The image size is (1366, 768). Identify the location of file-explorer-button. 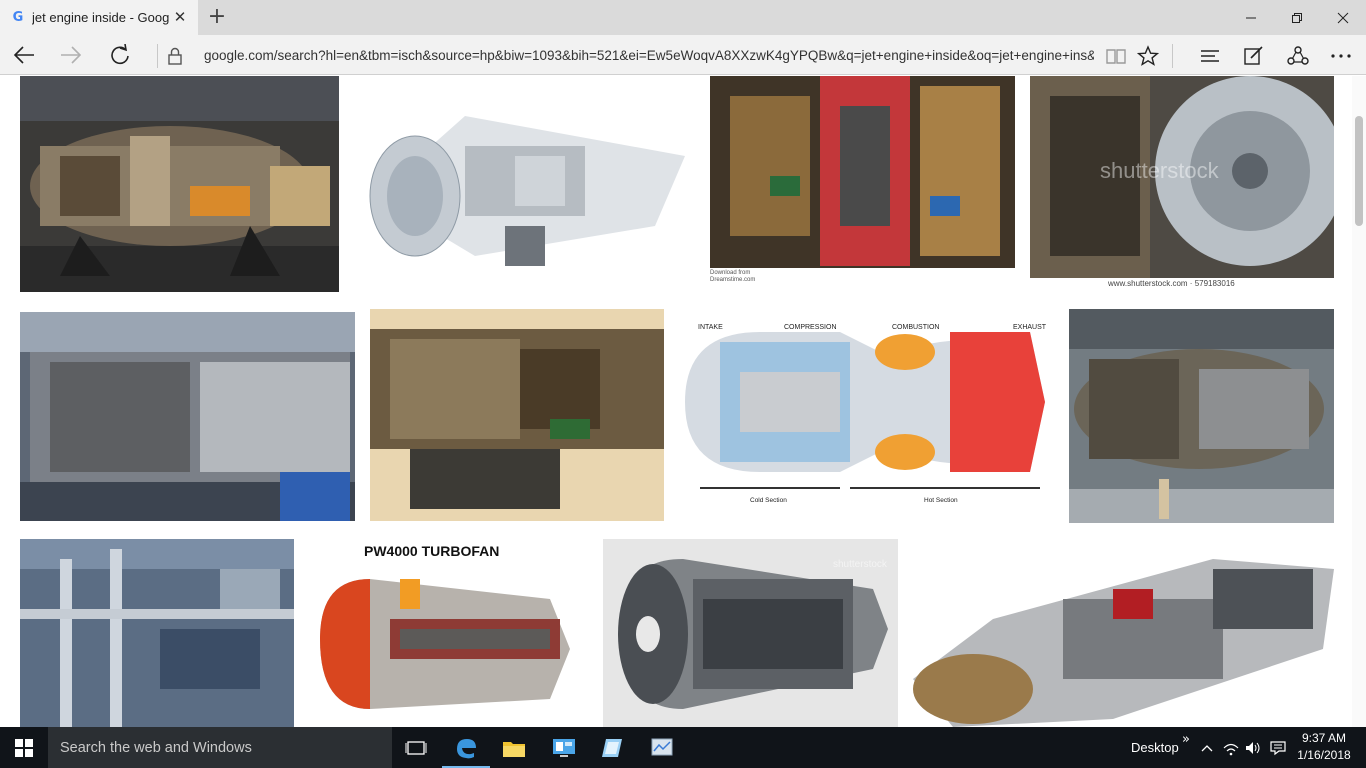
(514, 747).